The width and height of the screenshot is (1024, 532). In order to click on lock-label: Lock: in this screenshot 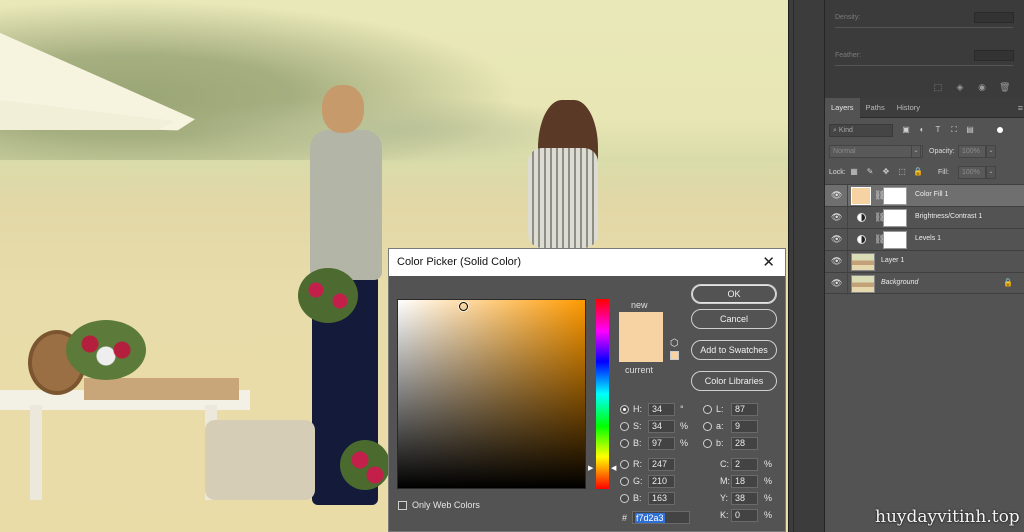, I will do `click(837, 172)`.